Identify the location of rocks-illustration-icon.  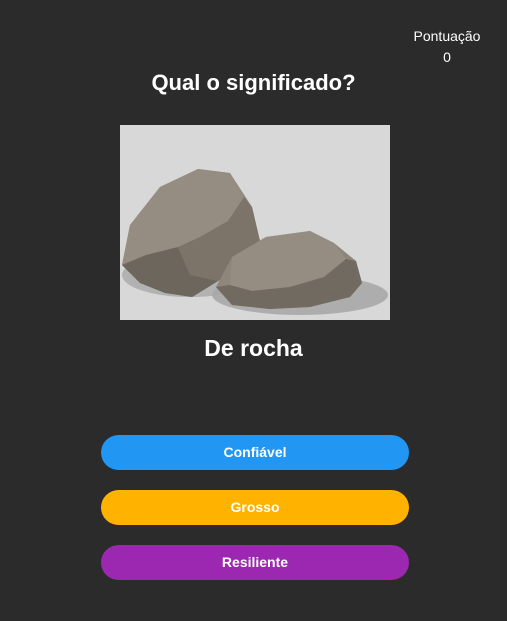
(255, 242).